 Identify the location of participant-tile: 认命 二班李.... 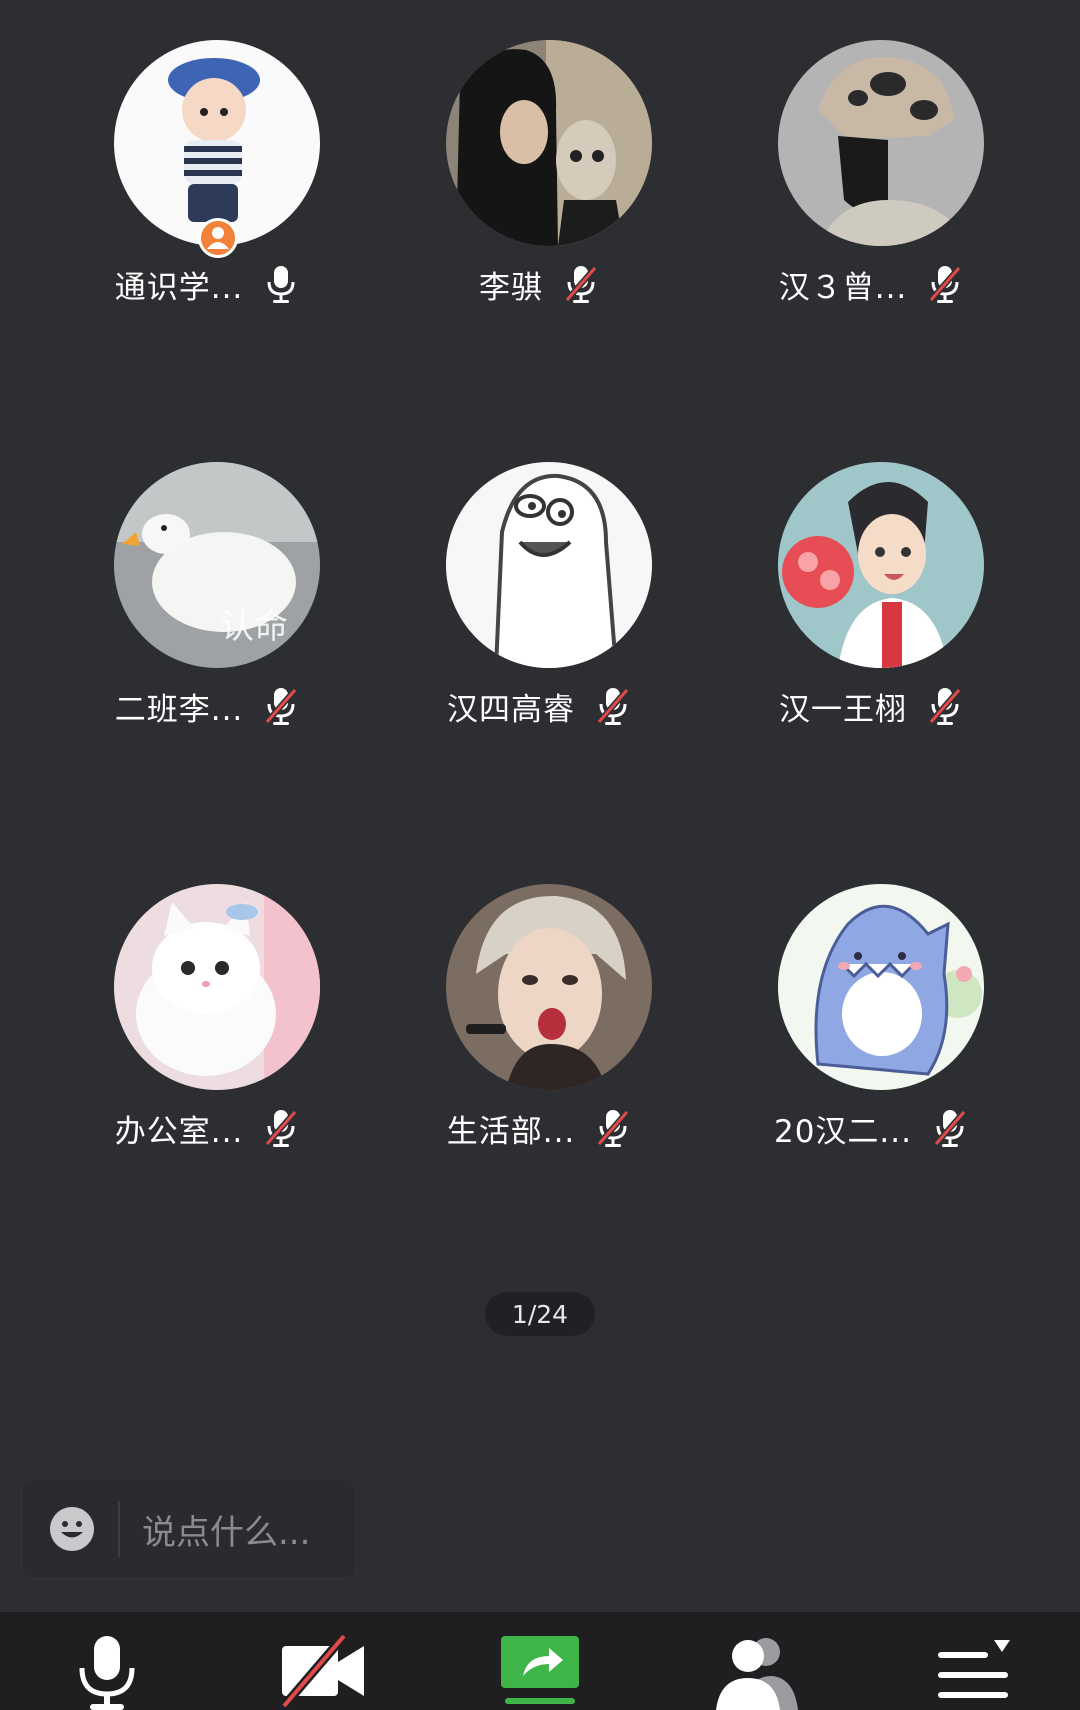
(208, 627).